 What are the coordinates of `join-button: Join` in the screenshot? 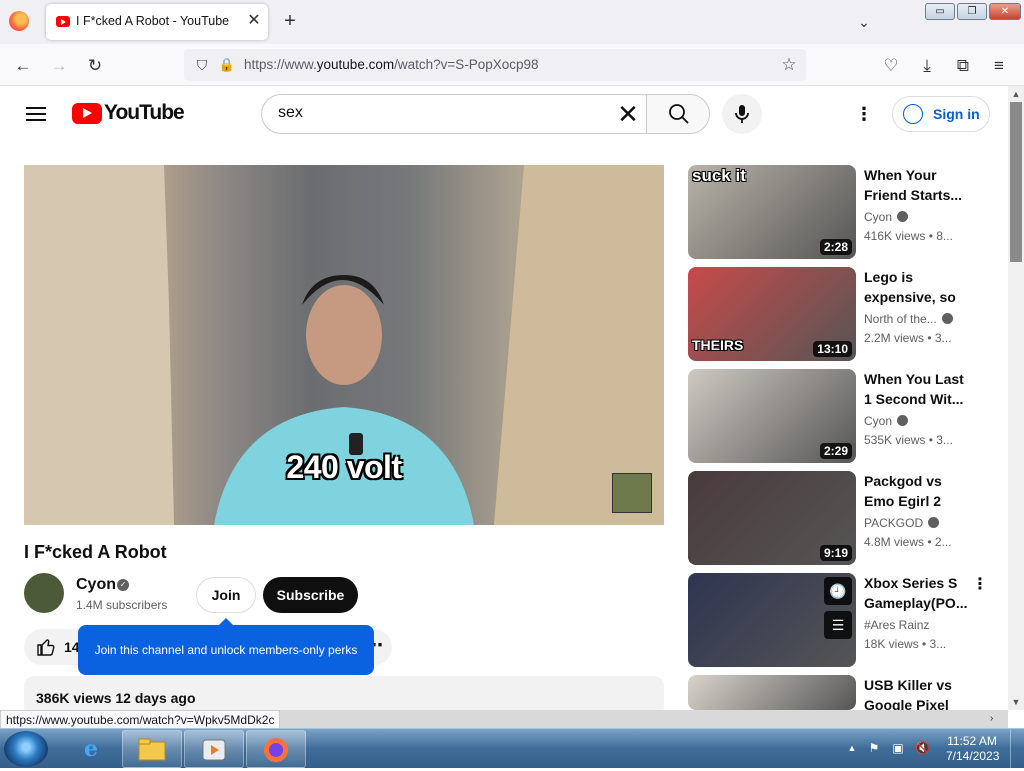 It's located at (226, 595).